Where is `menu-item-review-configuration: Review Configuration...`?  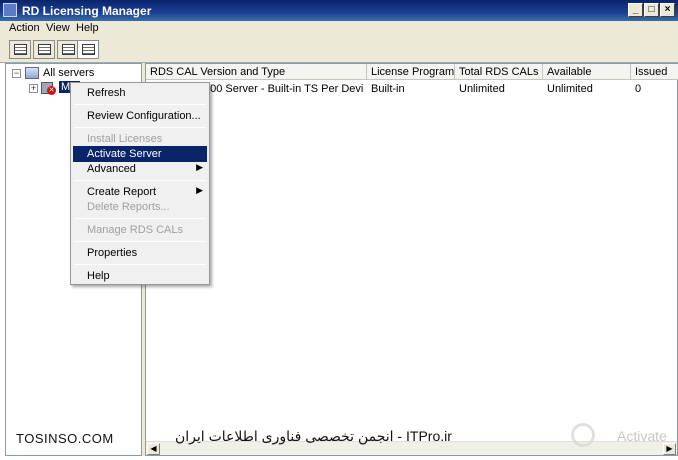
menu-item-review-configuration: Review Configuration... is located at coordinates (140, 116).